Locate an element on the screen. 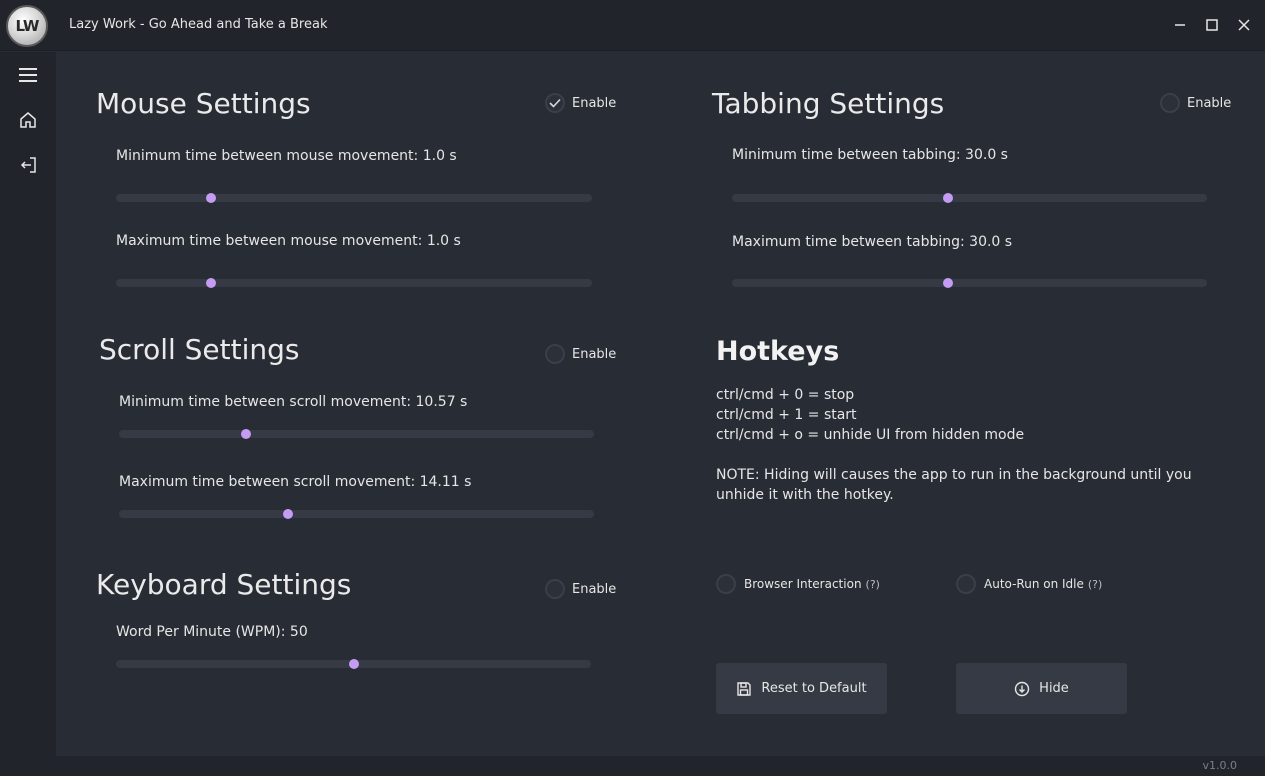 This screenshot has width=1265, height=776. hotkeys-title: Hotkeys is located at coordinates (778, 351).